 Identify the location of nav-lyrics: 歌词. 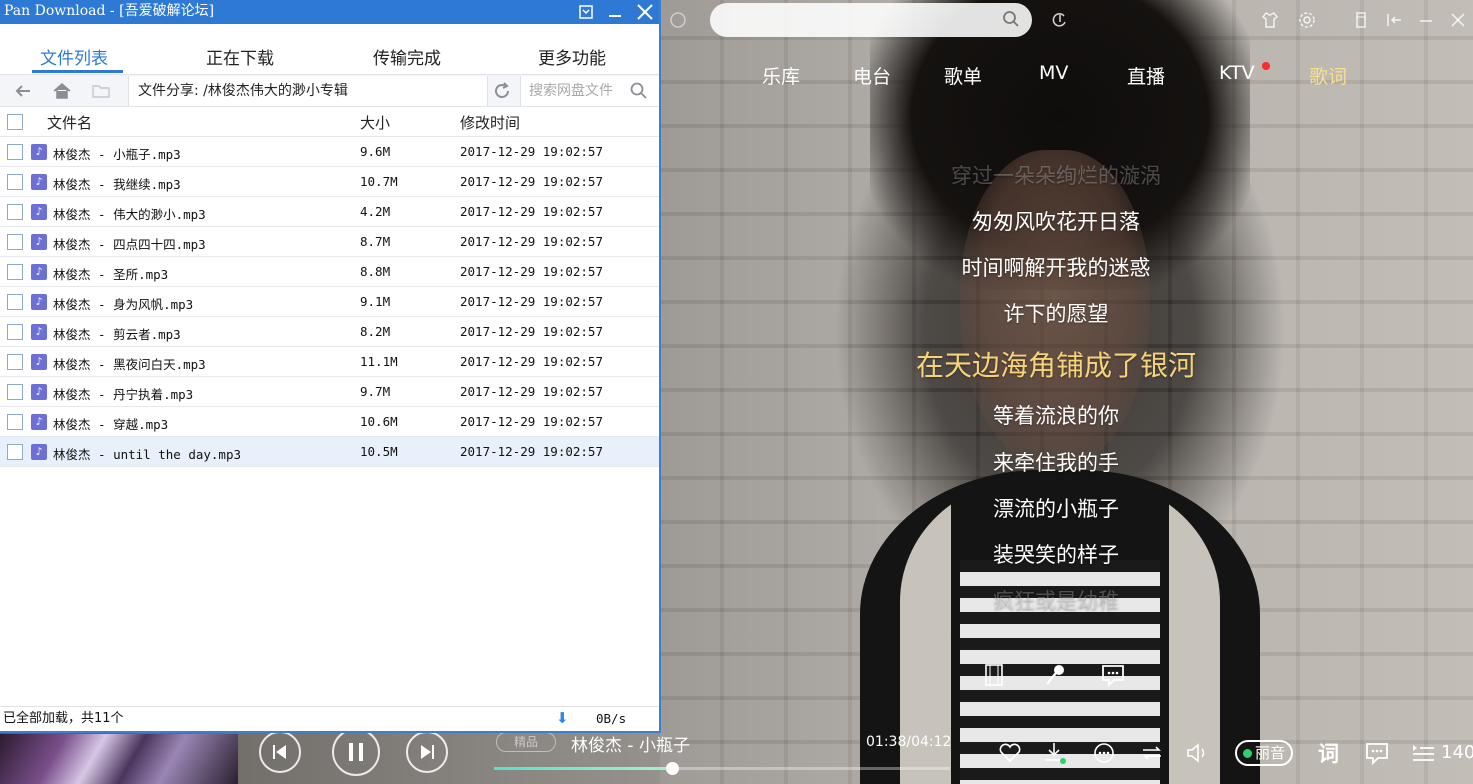
(1328, 75).